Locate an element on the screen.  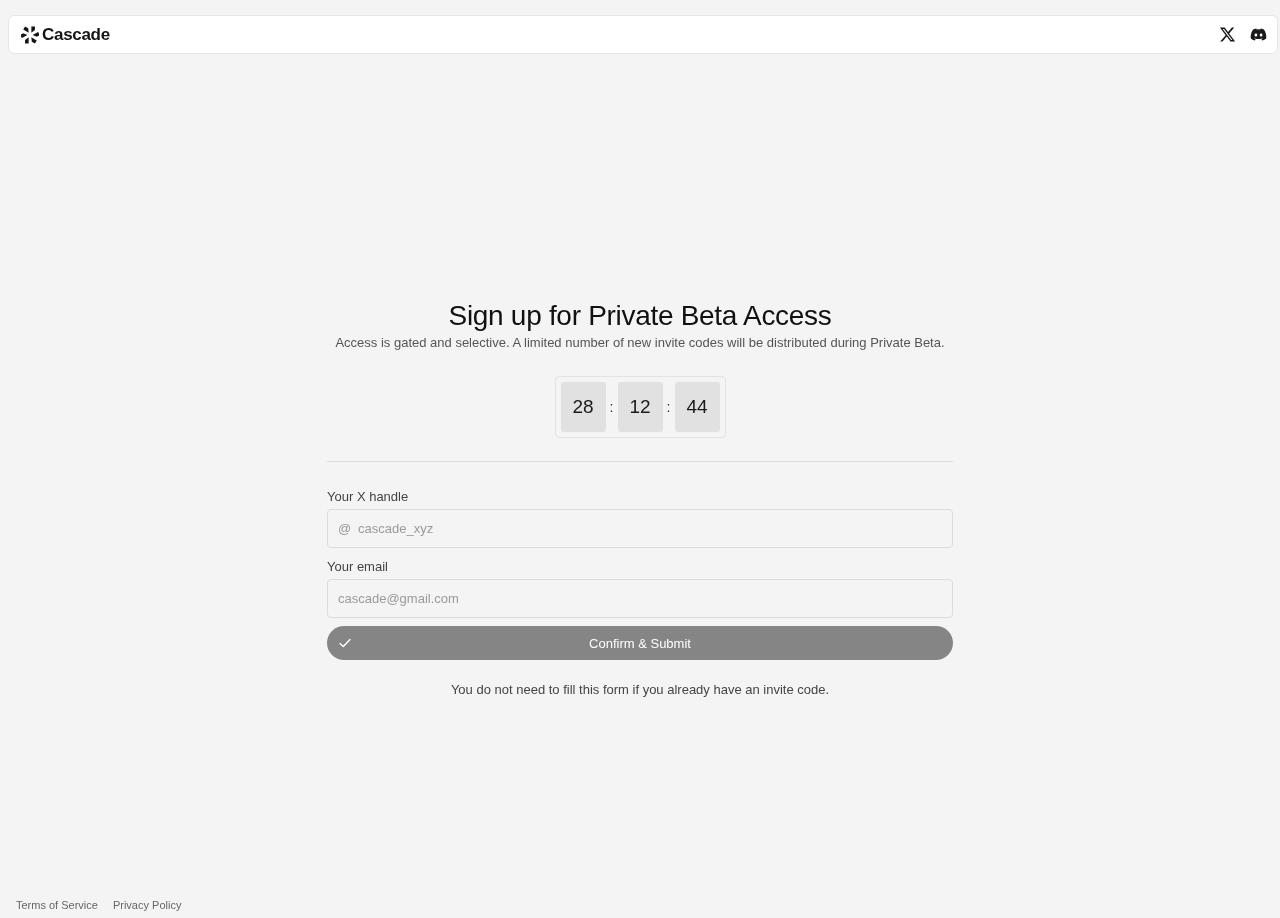
game-controller-icon is located at coordinates (1258, 34).